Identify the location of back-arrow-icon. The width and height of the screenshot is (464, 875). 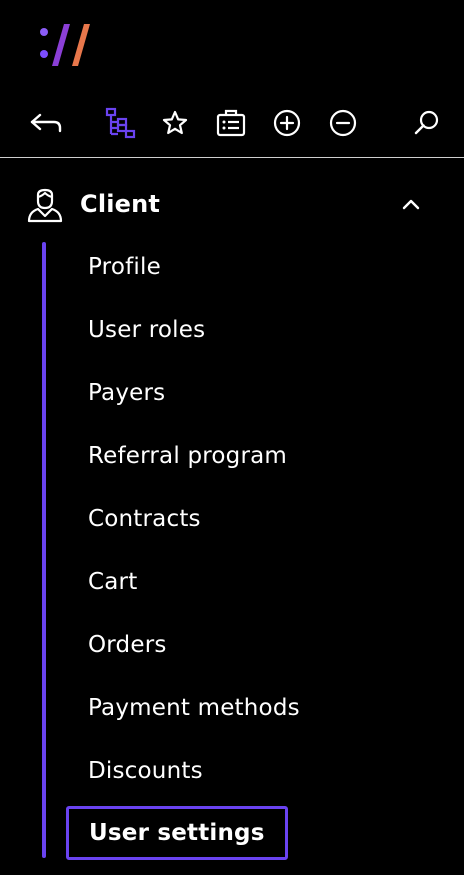
(46, 123).